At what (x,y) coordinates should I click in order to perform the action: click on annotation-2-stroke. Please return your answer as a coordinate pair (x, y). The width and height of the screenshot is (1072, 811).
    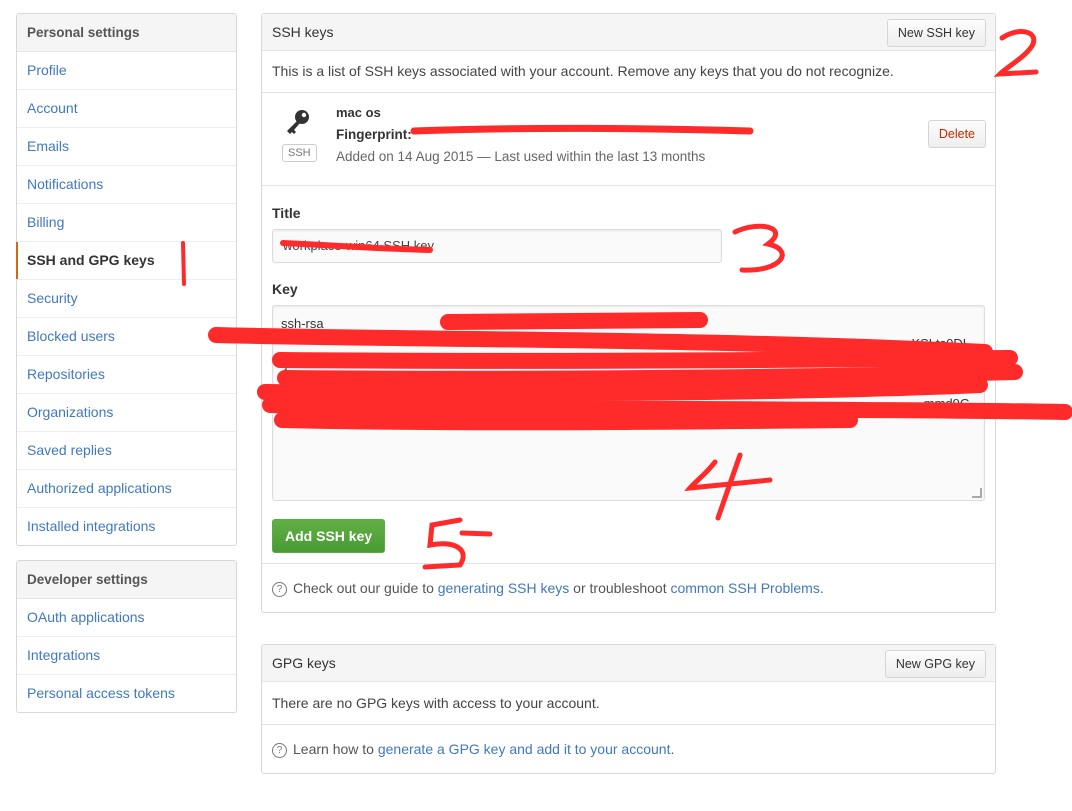
    Looking at the image, I should click on (1016, 53).